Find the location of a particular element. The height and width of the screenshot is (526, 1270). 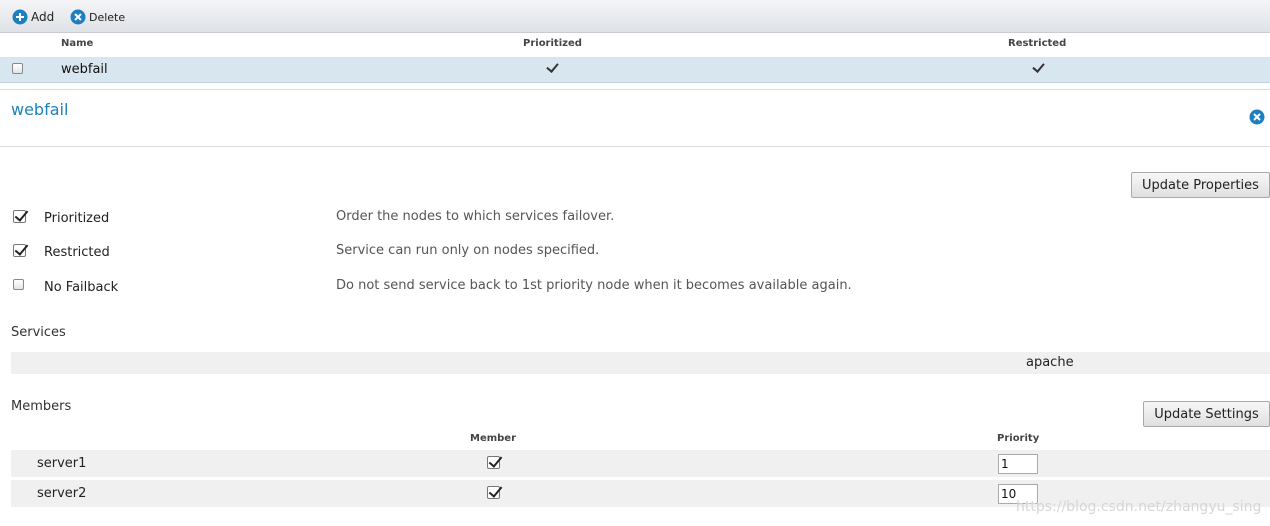

toolbar: Add Delete is located at coordinates (635, 16).